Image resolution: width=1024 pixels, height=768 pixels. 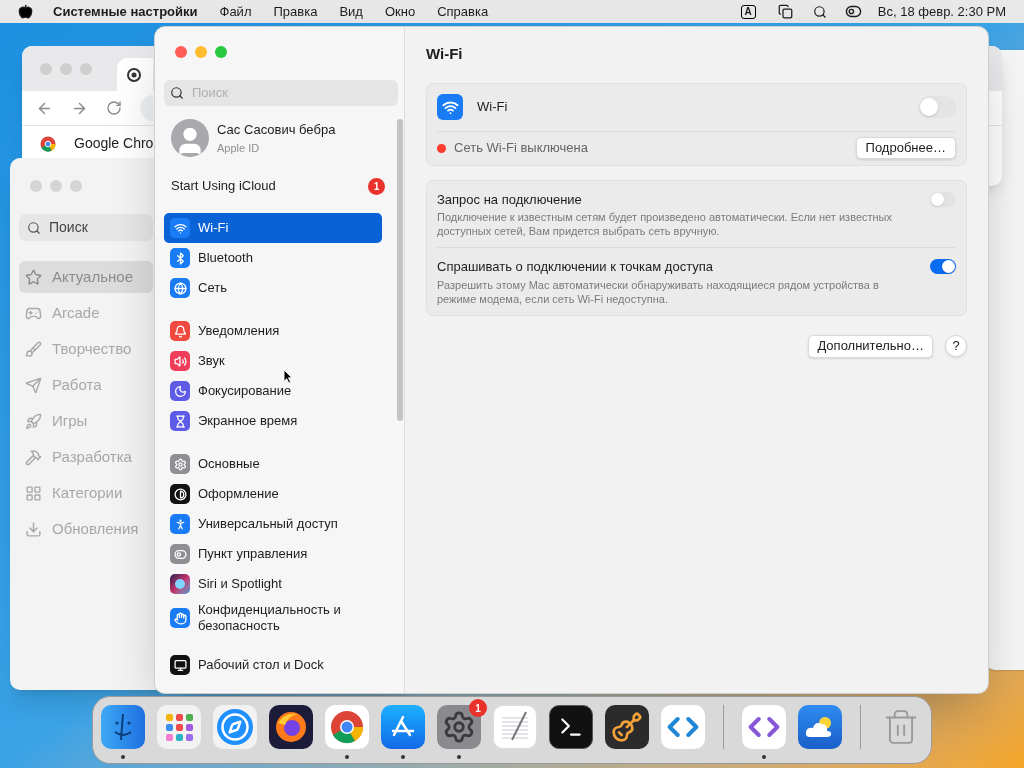 What do you see at coordinates (239, 148) in the screenshot?
I see `account-subtitle: Apple ID` at bounding box center [239, 148].